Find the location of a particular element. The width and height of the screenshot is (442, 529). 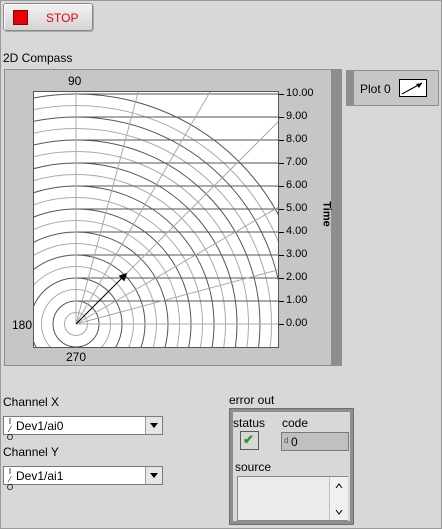

status-indicator: ✔ is located at coordinates (249, 440).